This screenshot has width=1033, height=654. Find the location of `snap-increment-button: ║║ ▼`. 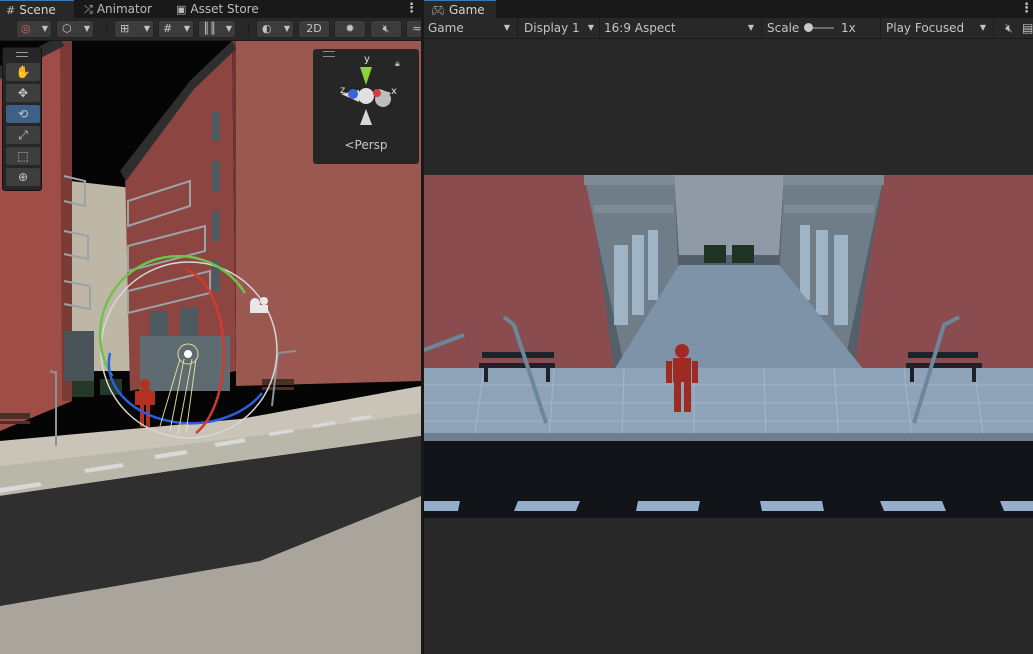

snap-increment-button: ║║ ▼ is located at coordinates (217, 29).